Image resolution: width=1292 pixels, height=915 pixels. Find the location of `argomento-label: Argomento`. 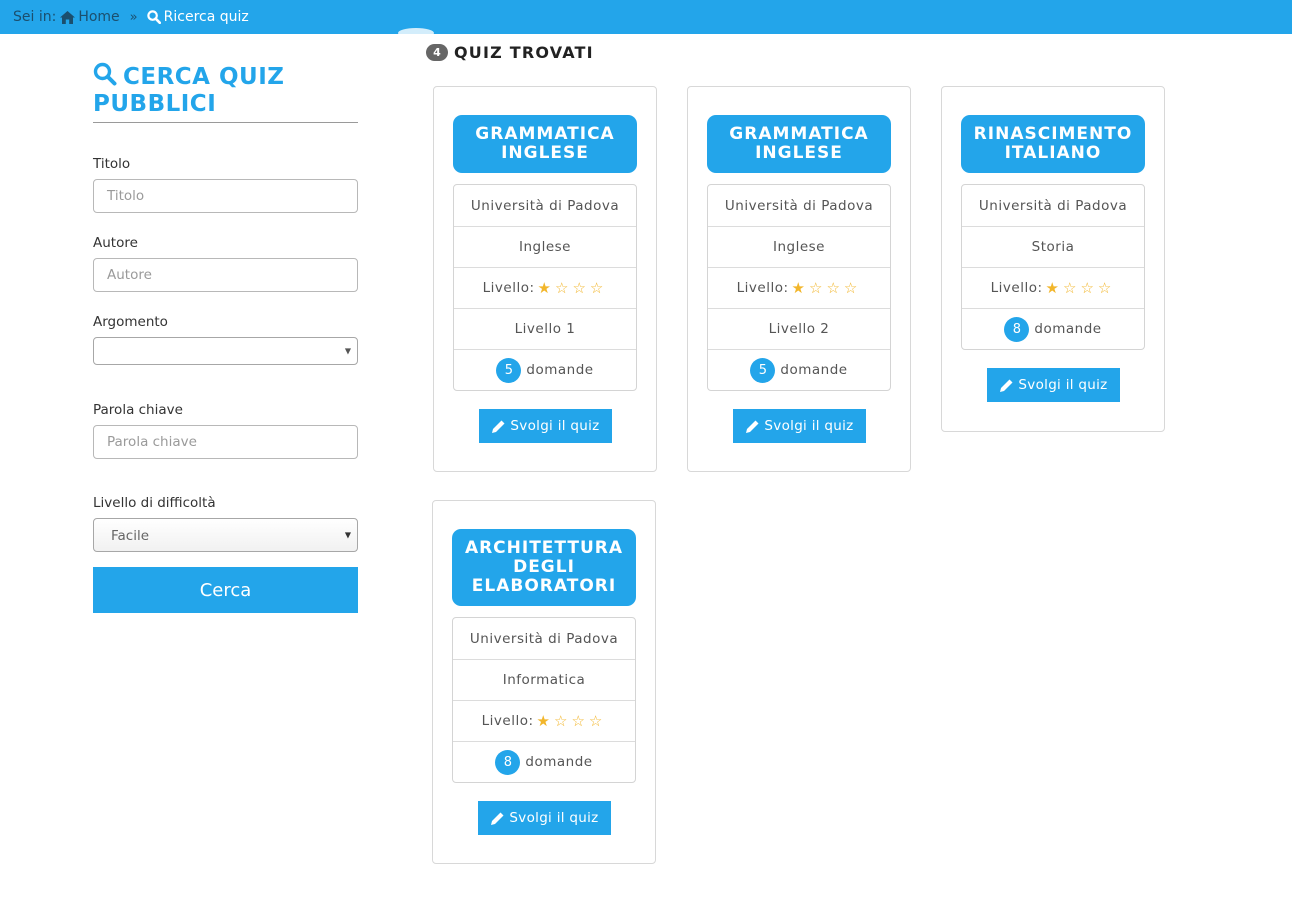

argomento-label: Argomento is located at coordinates (130, 322).